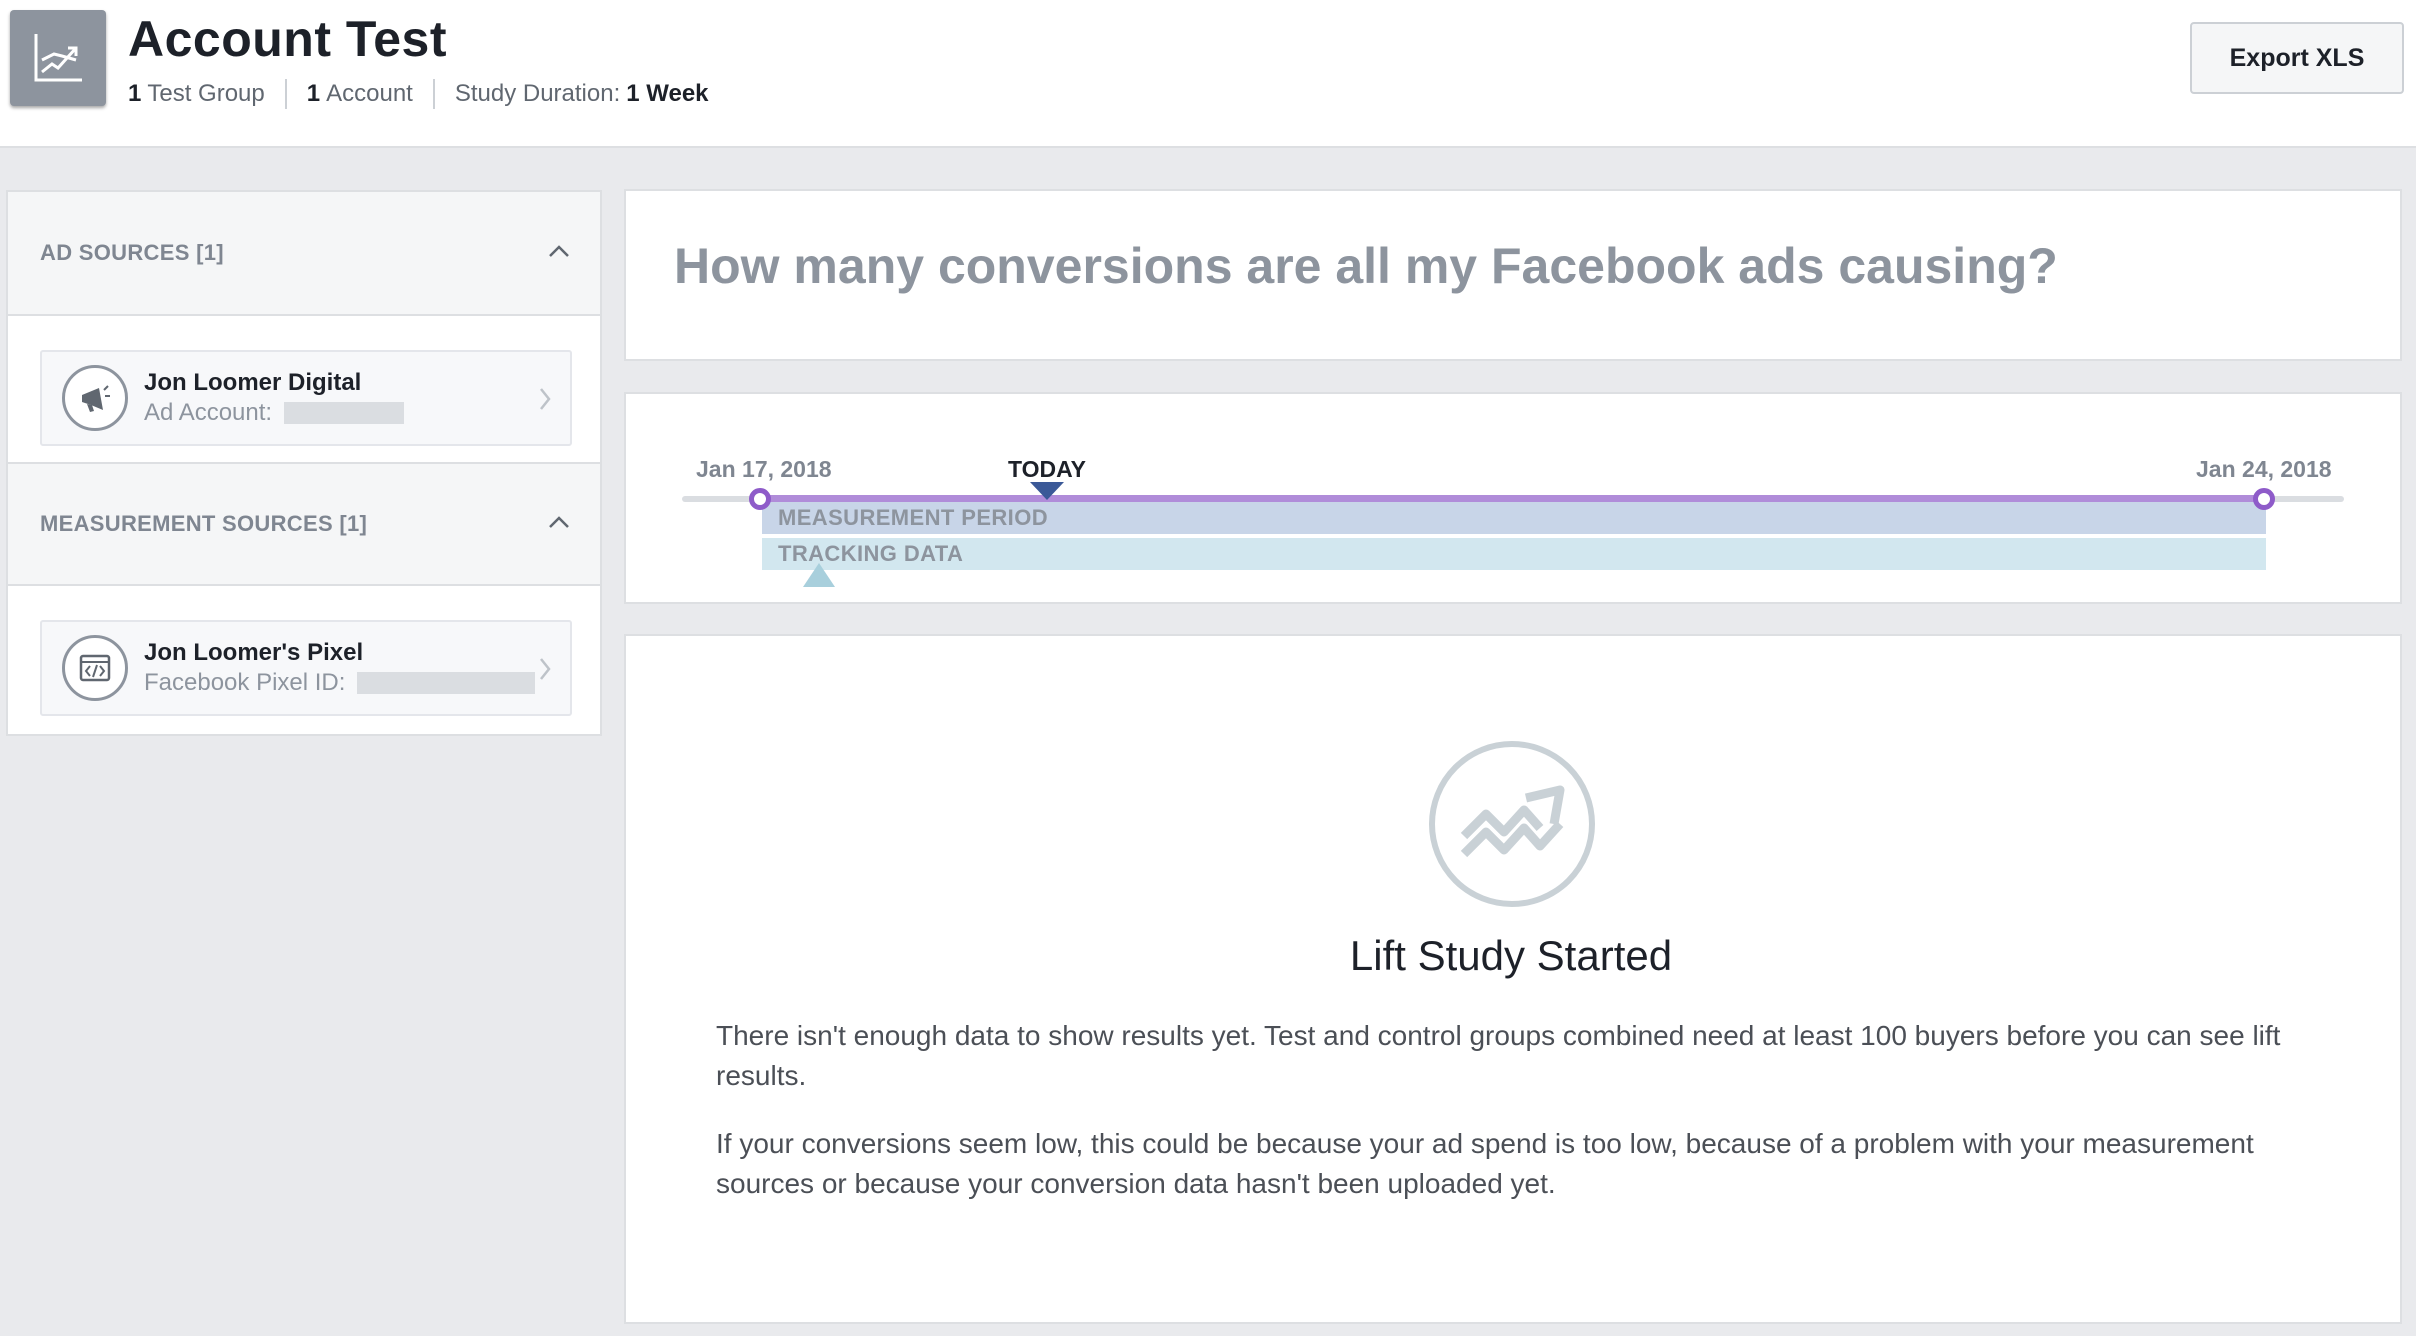 The height and width of the screenshot is (1336, 2416). I want to click on result-title: Lift Study Started, so click(1511, 955).